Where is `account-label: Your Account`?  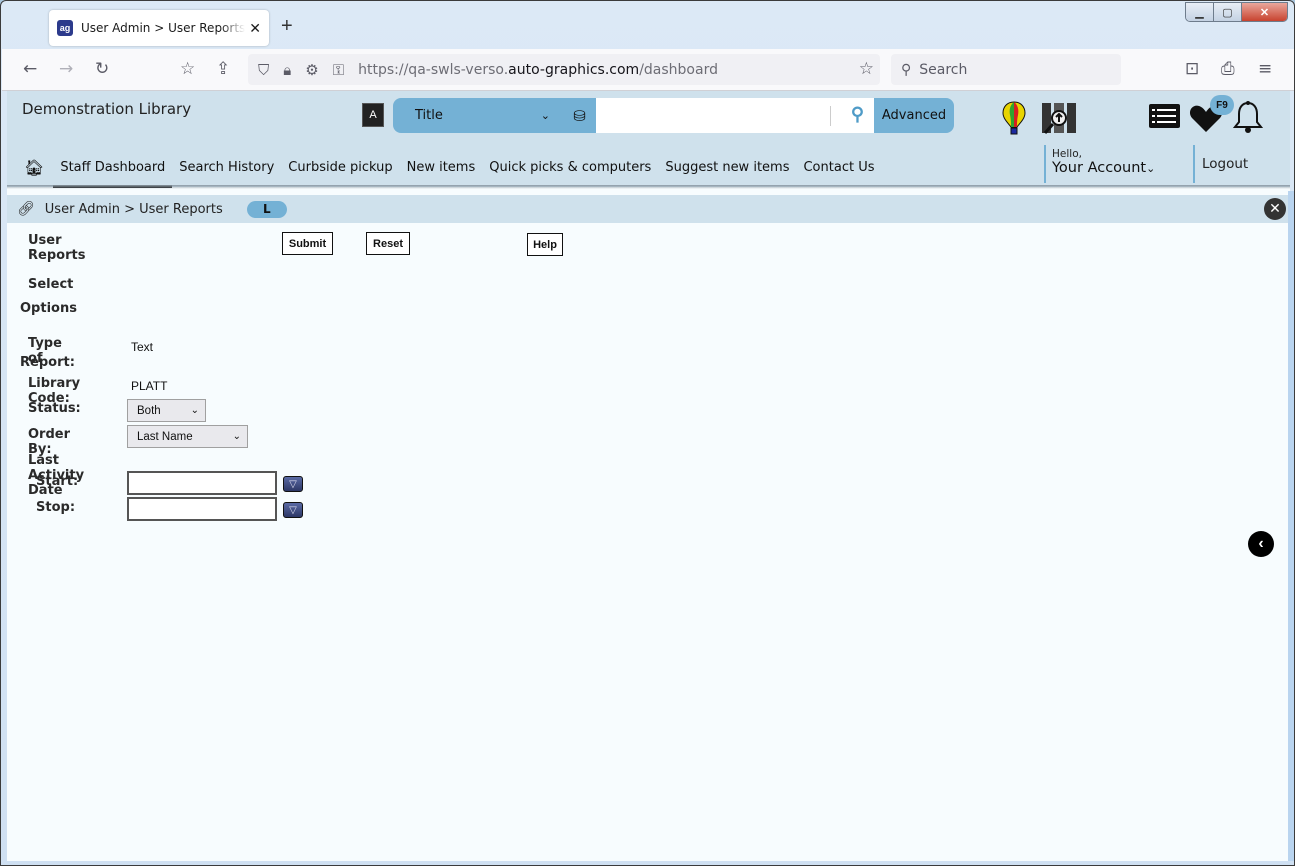
account-label: Your Account is located at coordinates (1099, 168).